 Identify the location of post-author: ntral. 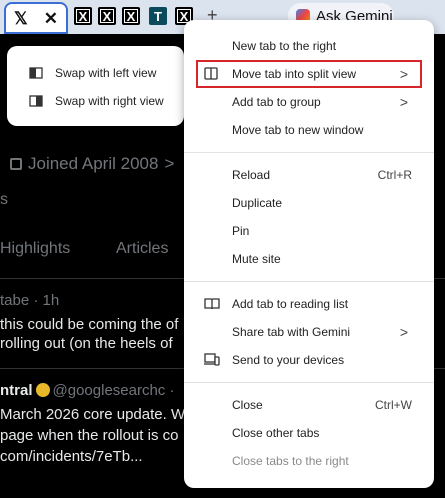
(16, 390).